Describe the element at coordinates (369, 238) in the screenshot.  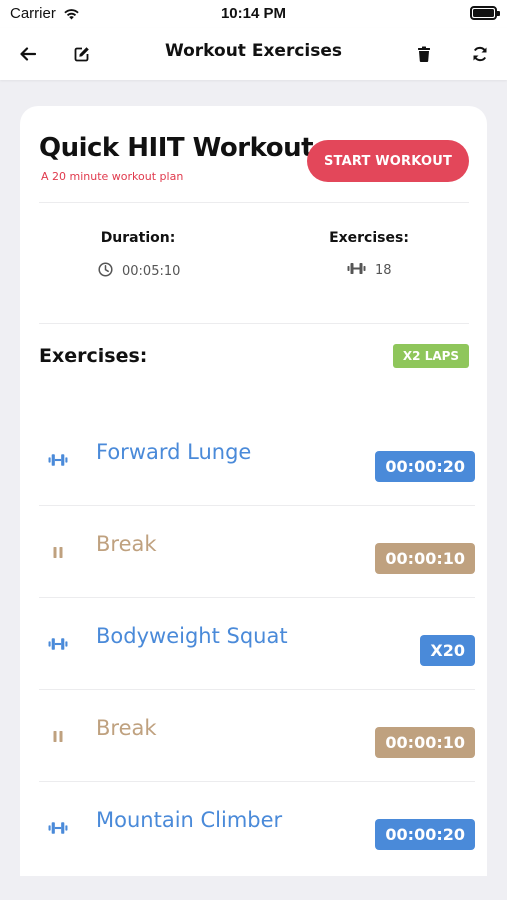
I see `exercises-count-label: Exercises:` at that location.